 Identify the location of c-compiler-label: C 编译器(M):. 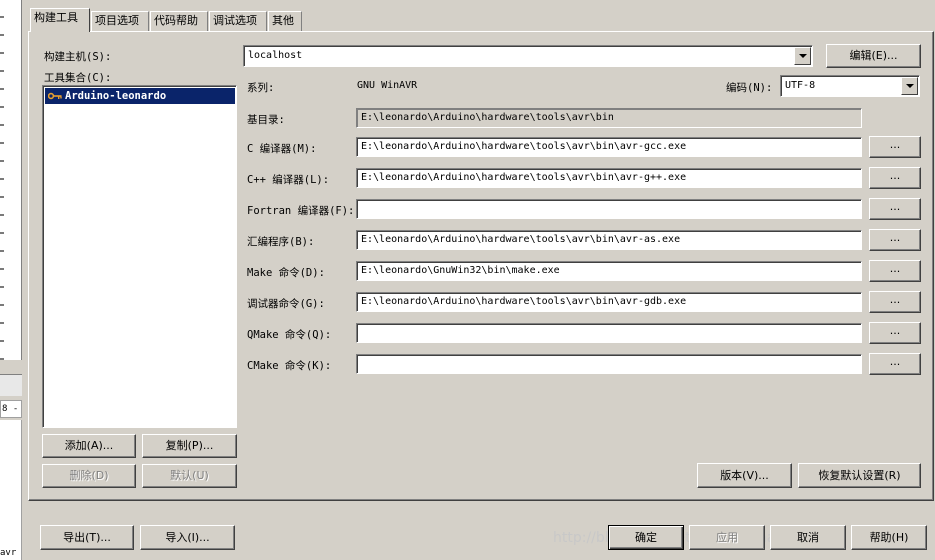
(282, 149).